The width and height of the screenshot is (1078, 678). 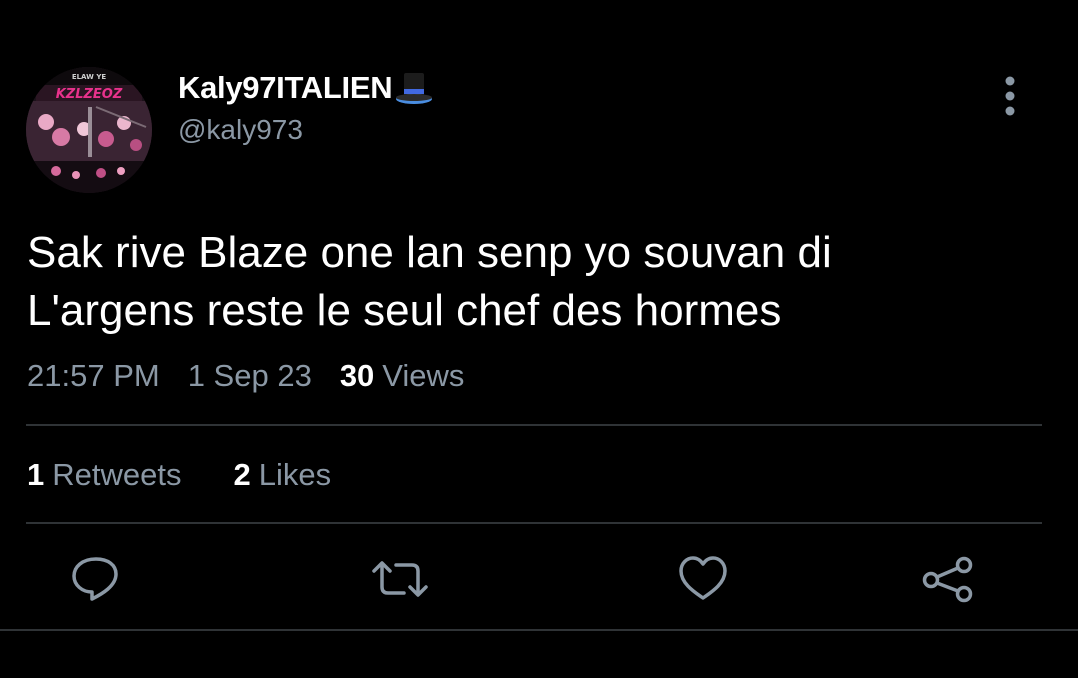 I want to click on tweet-text-line: Sak rive Blaze one lan senp yo souvan di, so click(x=429, y=252).